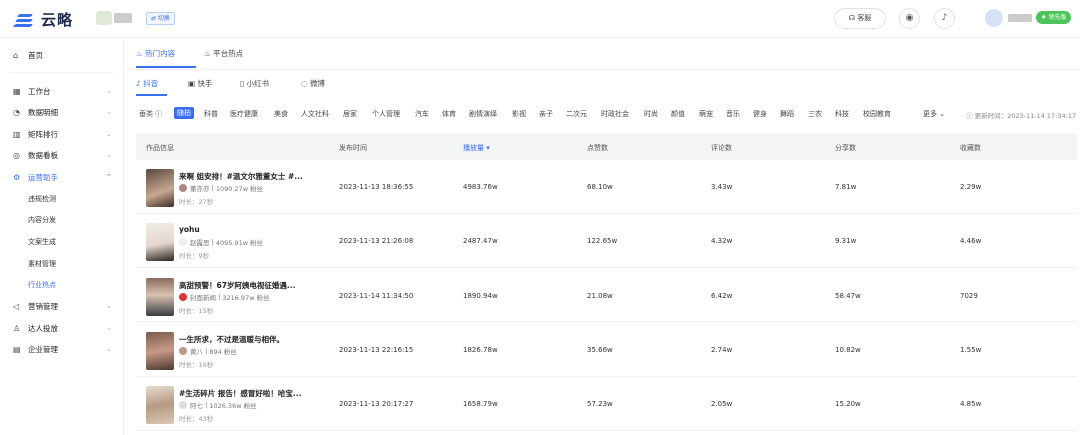 The image size is (1080, 435). What do you see at coordinates (706, 114) in the screenshot?
I see `category-item: 萌宠` at bounding box center [706, 114].